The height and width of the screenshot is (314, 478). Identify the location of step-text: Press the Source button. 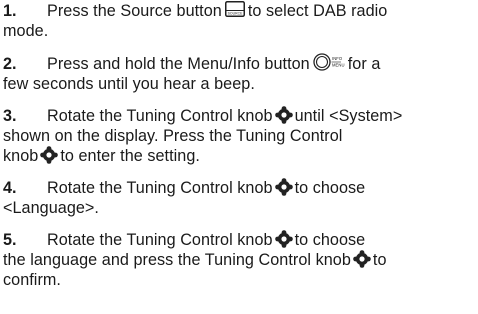
(134, 11).